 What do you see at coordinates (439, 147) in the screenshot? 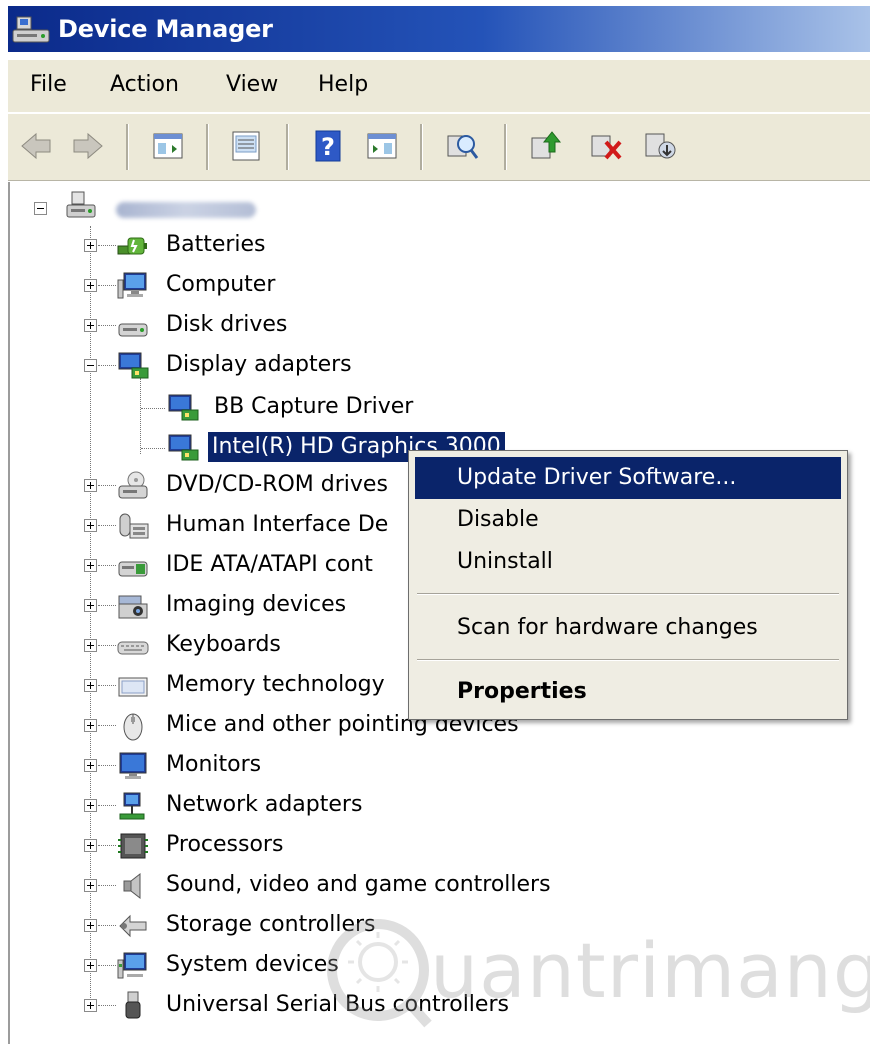
I see `toolbar: ?` at bounding box center [439, 147].